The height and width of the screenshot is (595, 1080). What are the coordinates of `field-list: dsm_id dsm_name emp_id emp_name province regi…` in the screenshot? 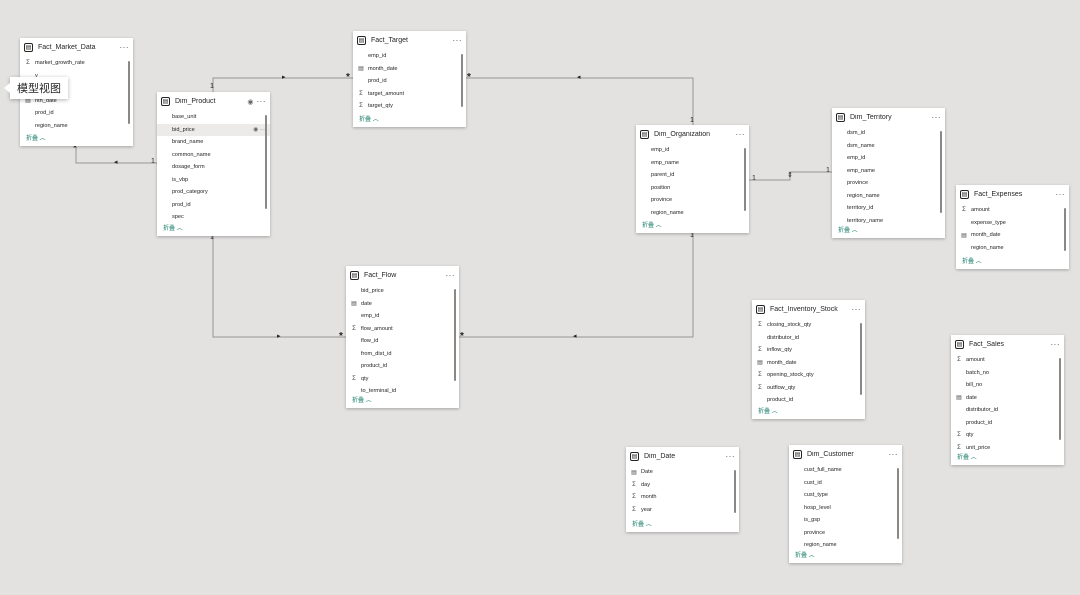 It's located at (888, 175).